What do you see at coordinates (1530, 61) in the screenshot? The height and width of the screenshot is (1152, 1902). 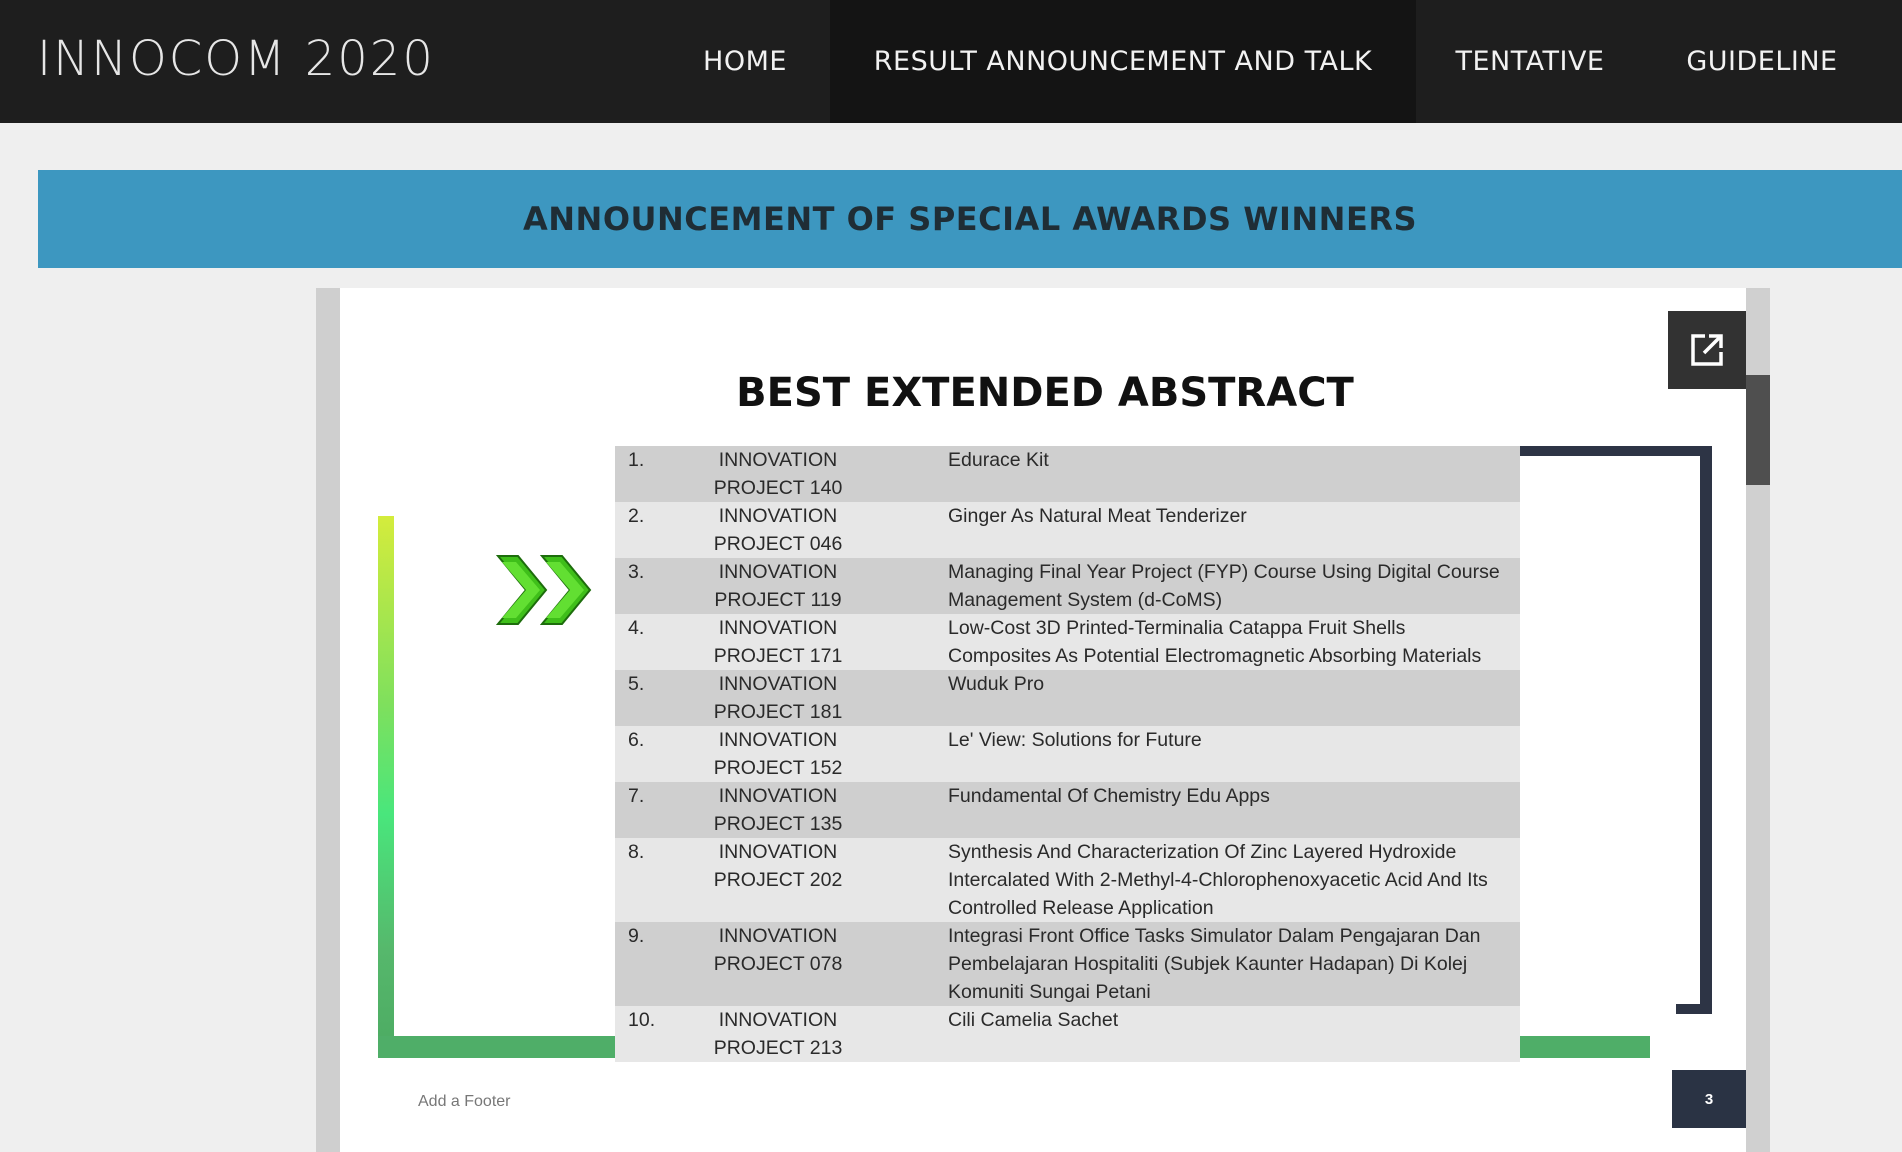 I see `nav-tentative: TENTATIVE` at bounding box center [1530, 61].